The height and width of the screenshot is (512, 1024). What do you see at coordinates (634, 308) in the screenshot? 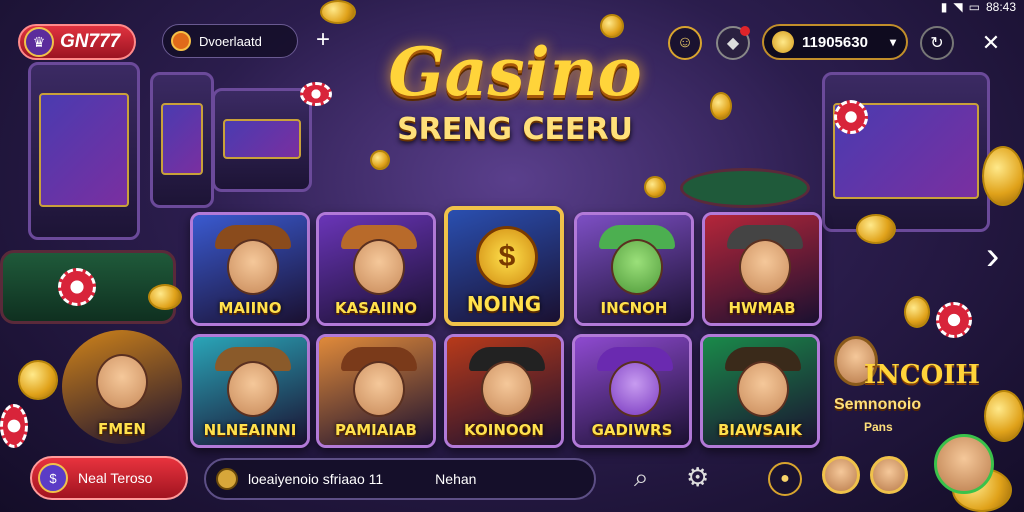
I see `game-tile-label: INCNOH` at bounding box center [634, 308].